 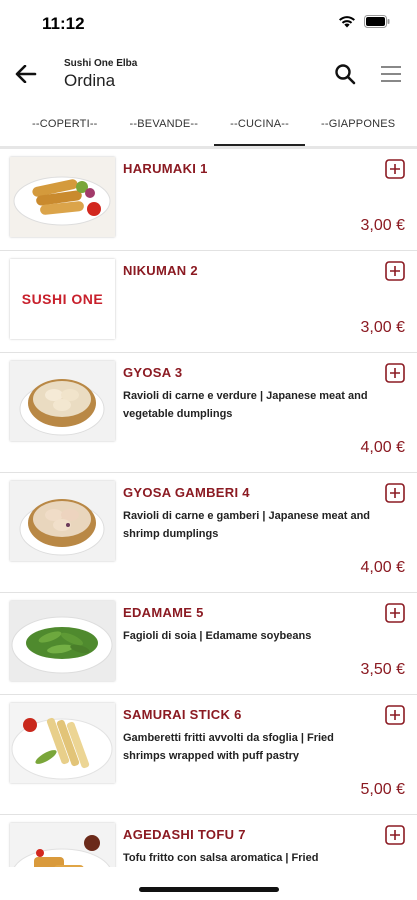 What do you see at coordinates (186, 492) in the screenshot?
I see `item-name: GYOSA GAMBERI 4` at bounding box center [186, 492].